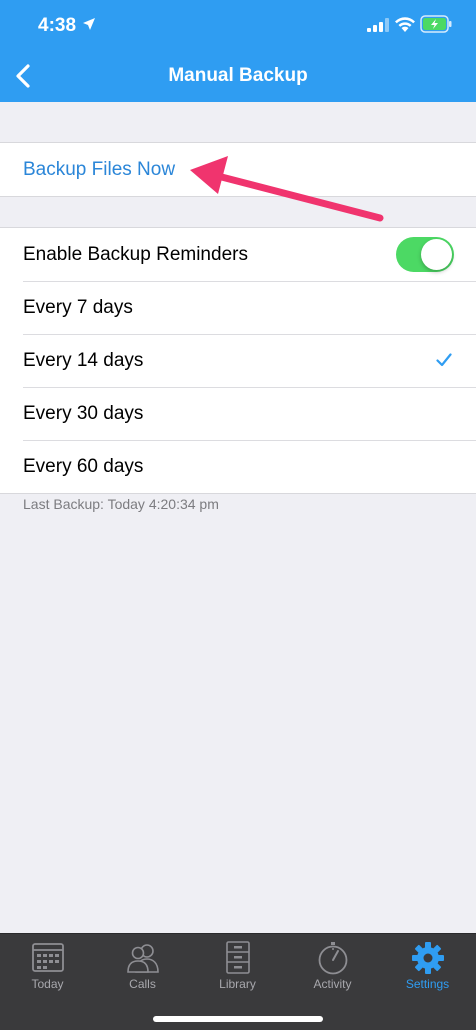 The image size is (476, 1030). I want to click on navigation-bar: Manual Backup, so click(238, 76).